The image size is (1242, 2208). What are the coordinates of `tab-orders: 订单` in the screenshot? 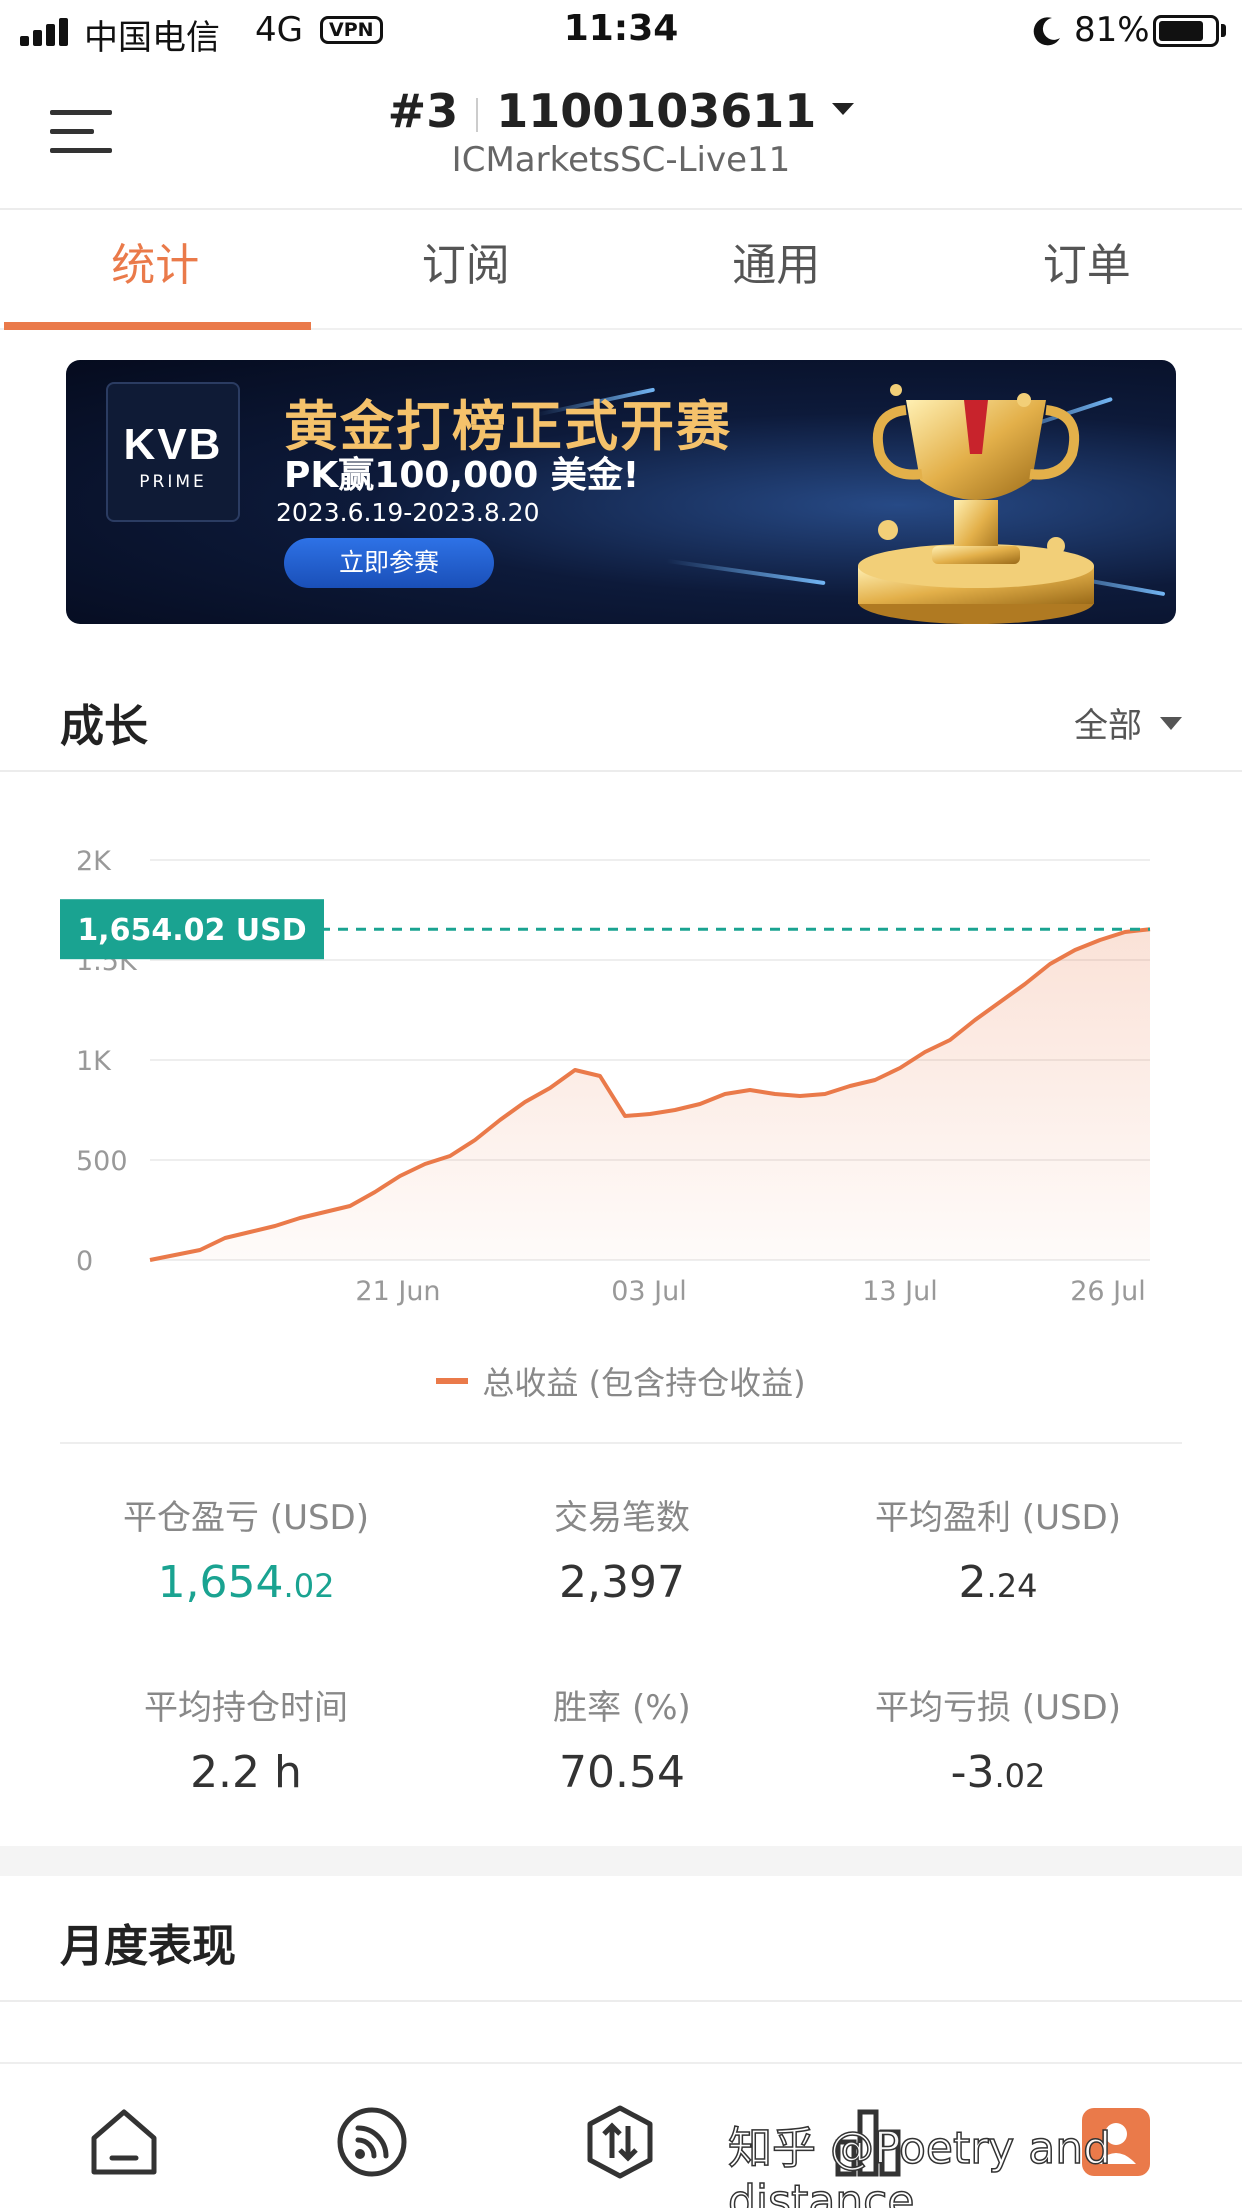 It's located at (1087, 270).